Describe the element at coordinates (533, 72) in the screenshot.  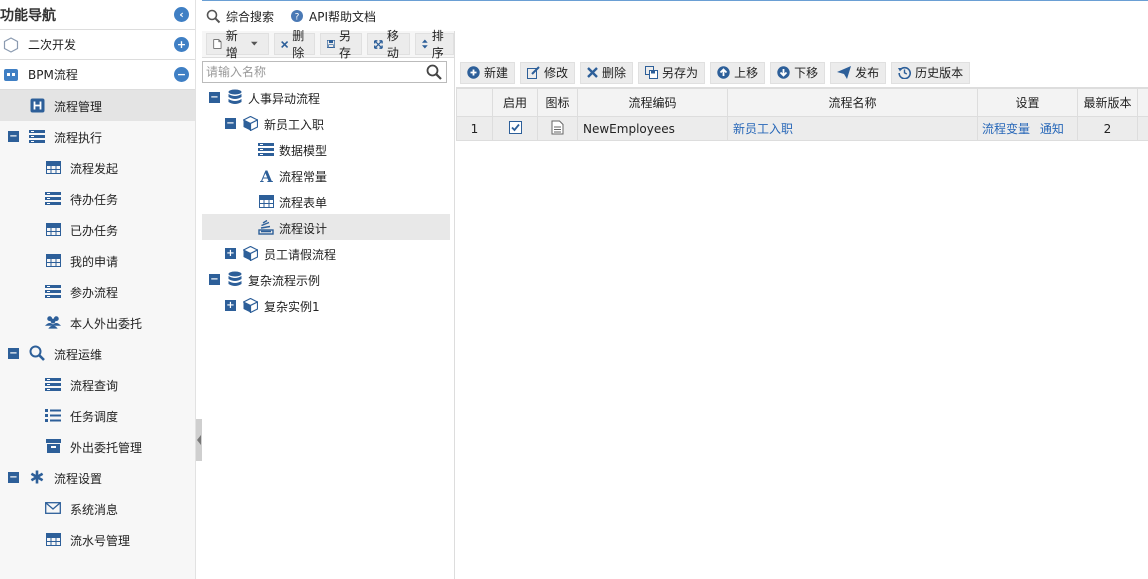
I see `edit-icon` at that location.